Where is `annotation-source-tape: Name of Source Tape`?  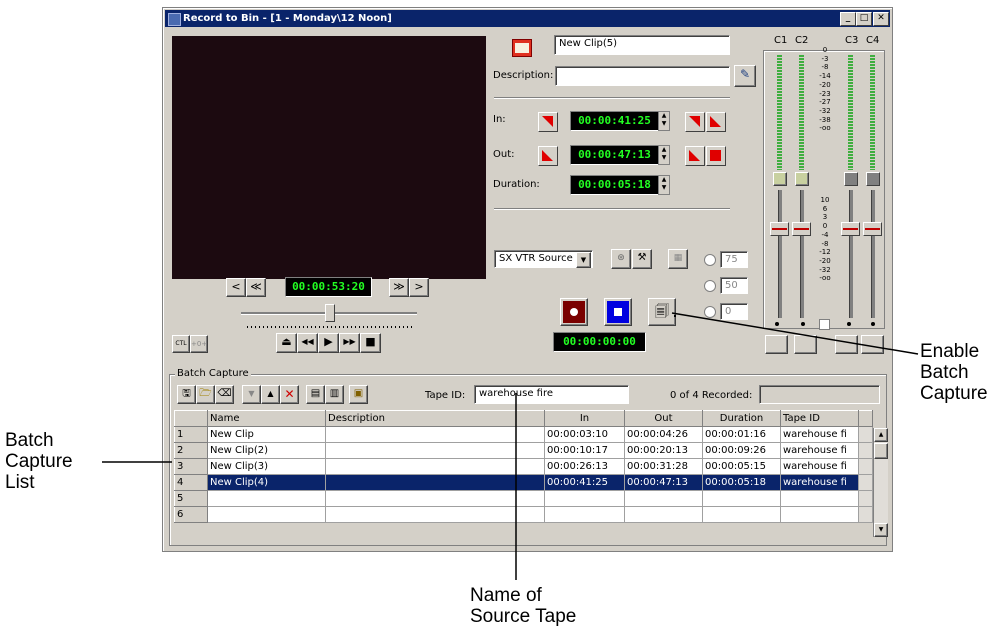 annotation-source-tape: Name of Source Tape is located at coordinates (523, 606).